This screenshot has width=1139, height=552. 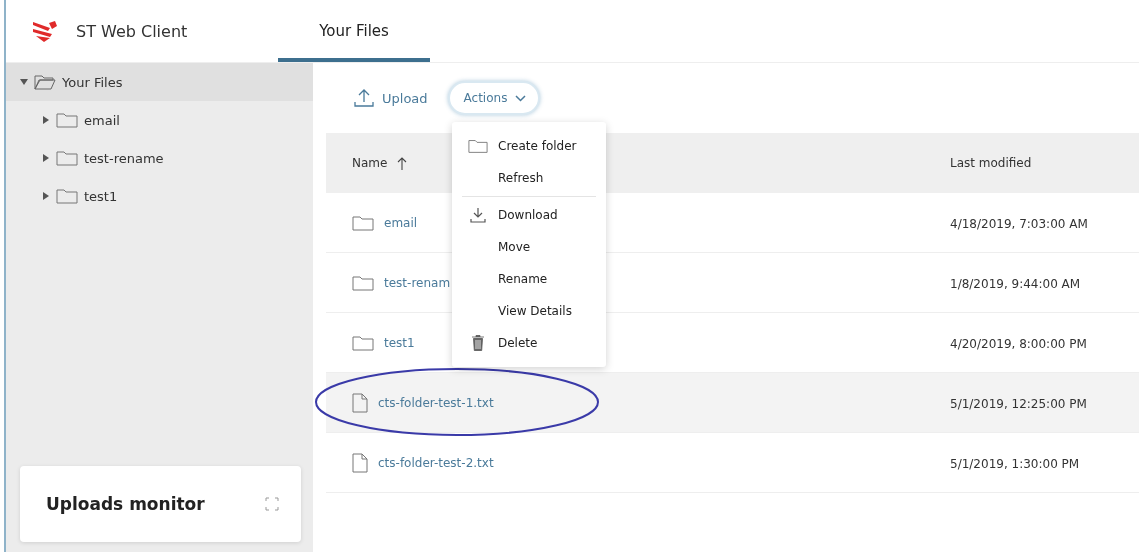 I want to click on table-cell: 5/1/2019, 12:25:00 PM, so click(x=1018, y=404).